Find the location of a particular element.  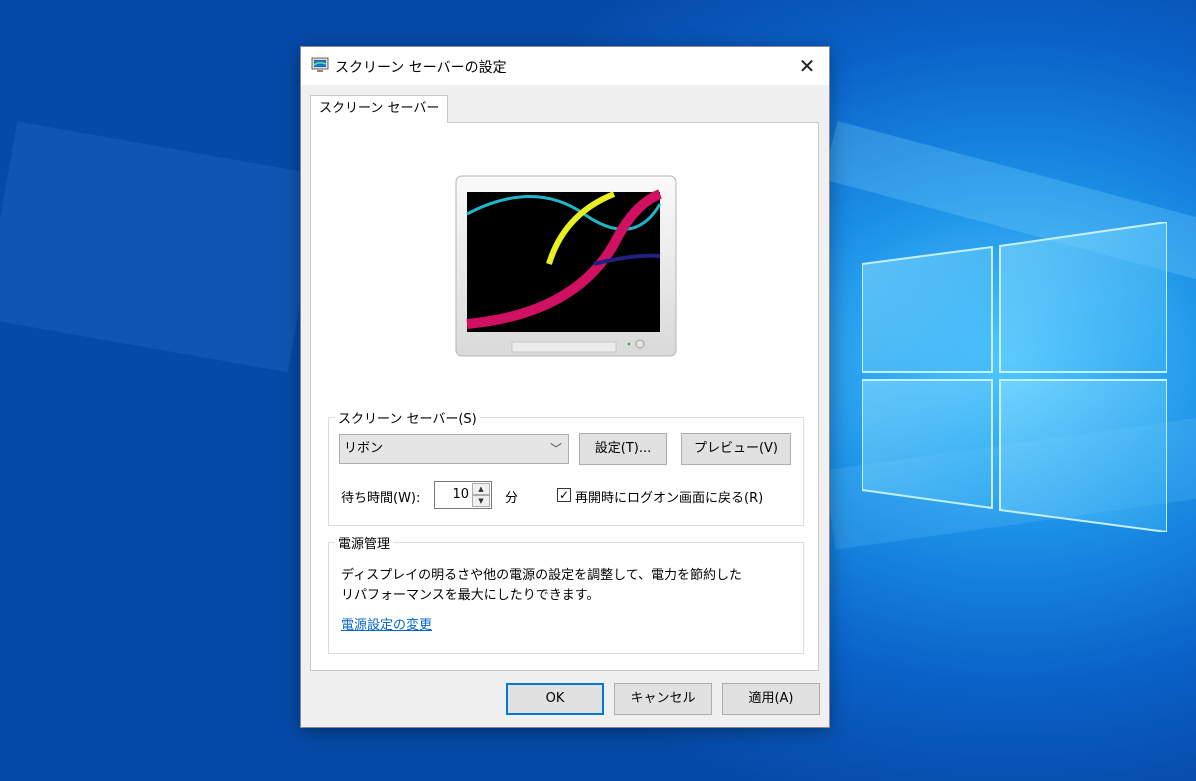

power-description-line2: リパフォーマンスを最大にしたりできます。 is located at coordinates (470, 595).